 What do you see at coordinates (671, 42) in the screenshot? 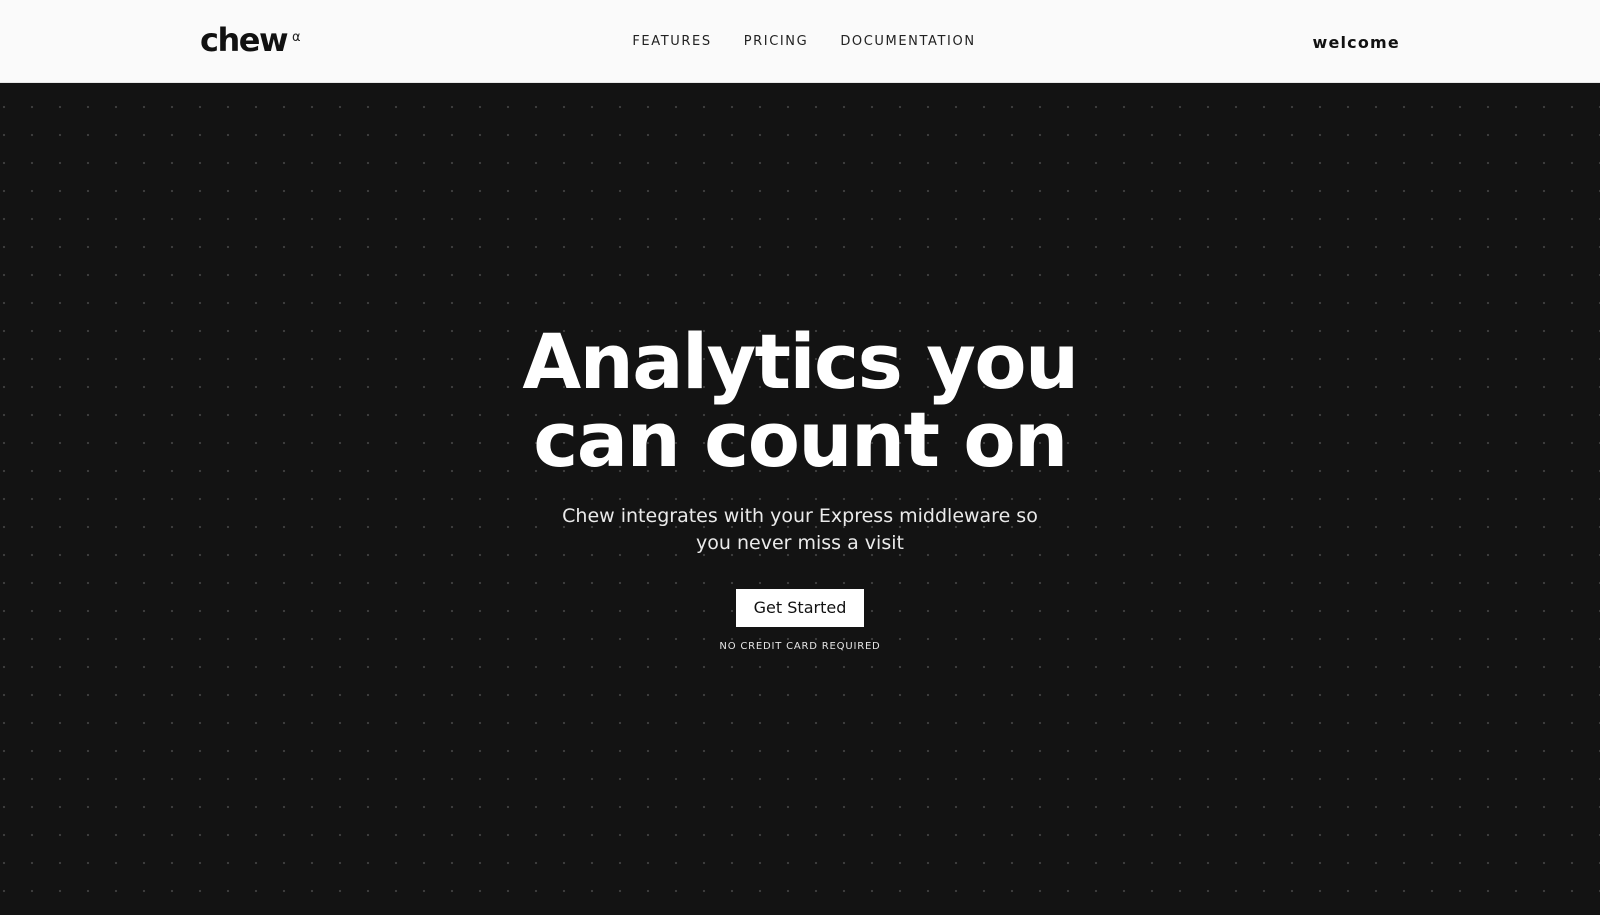
I see `nav-link-features: FEATURES` at bounding box center [671, 42].